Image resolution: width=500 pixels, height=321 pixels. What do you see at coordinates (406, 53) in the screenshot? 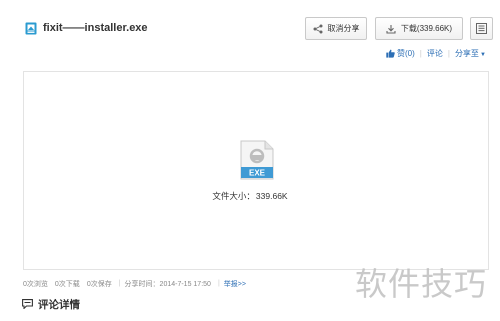
I see `like-label: 赞(0)` at bounding box center [406, 53].